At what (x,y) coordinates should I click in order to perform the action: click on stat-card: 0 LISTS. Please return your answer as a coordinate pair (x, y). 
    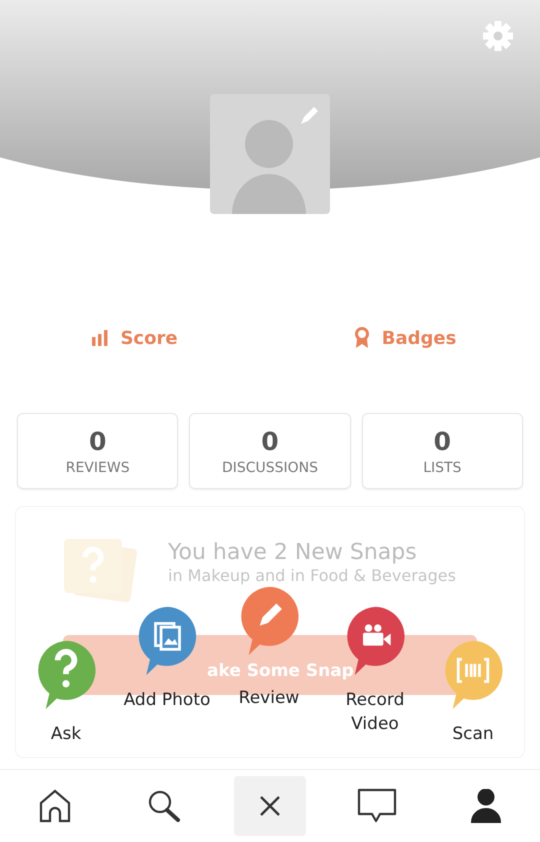
    Looking at the image, I should click on (442, 451).